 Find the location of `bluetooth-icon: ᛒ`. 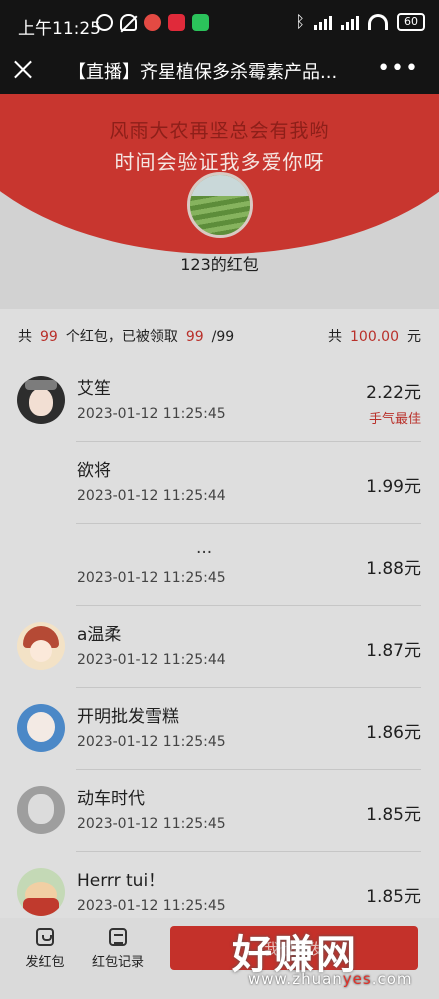

bluetooth-icon: ᛒ is located at coordinates (300, 21).